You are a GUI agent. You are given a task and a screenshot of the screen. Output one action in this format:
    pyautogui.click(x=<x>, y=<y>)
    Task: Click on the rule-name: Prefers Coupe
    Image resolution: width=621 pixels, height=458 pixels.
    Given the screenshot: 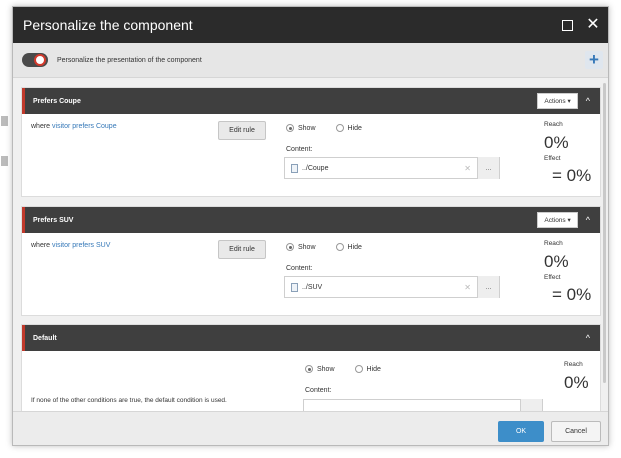 What is the action you would take?
    pyautogui.click(x=57, y=101)
    